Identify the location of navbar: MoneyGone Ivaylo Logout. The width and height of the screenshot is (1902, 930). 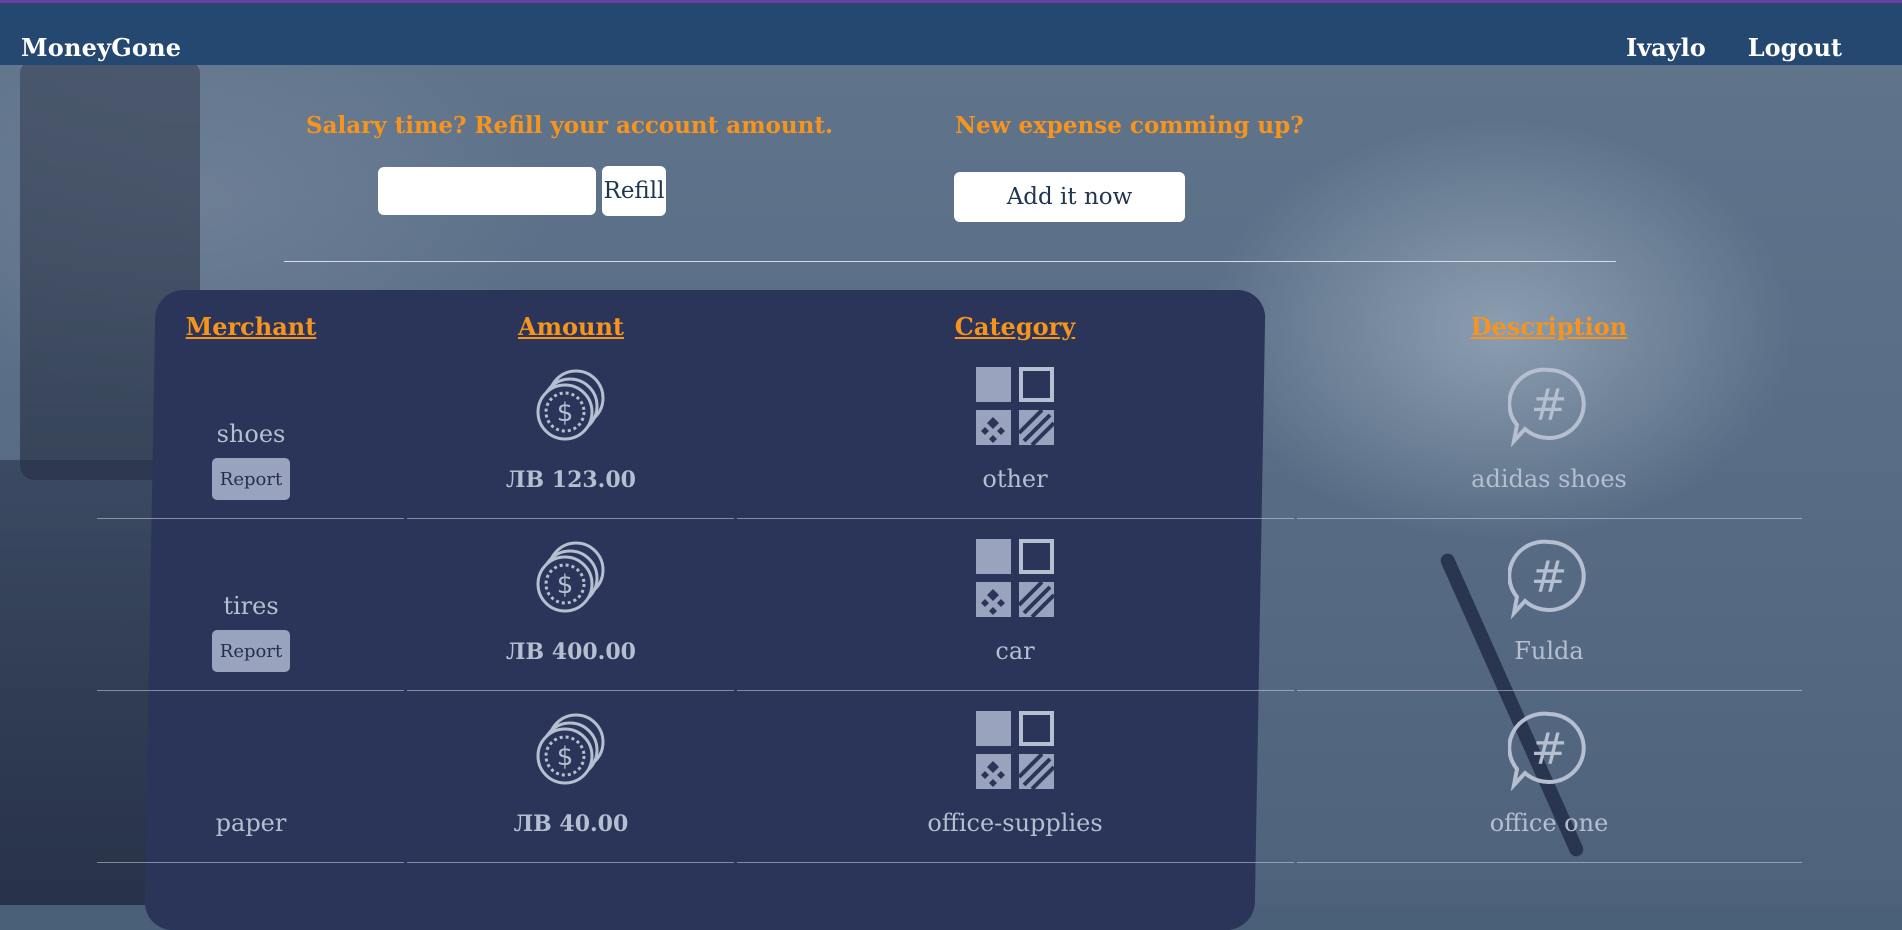
(951, 34).